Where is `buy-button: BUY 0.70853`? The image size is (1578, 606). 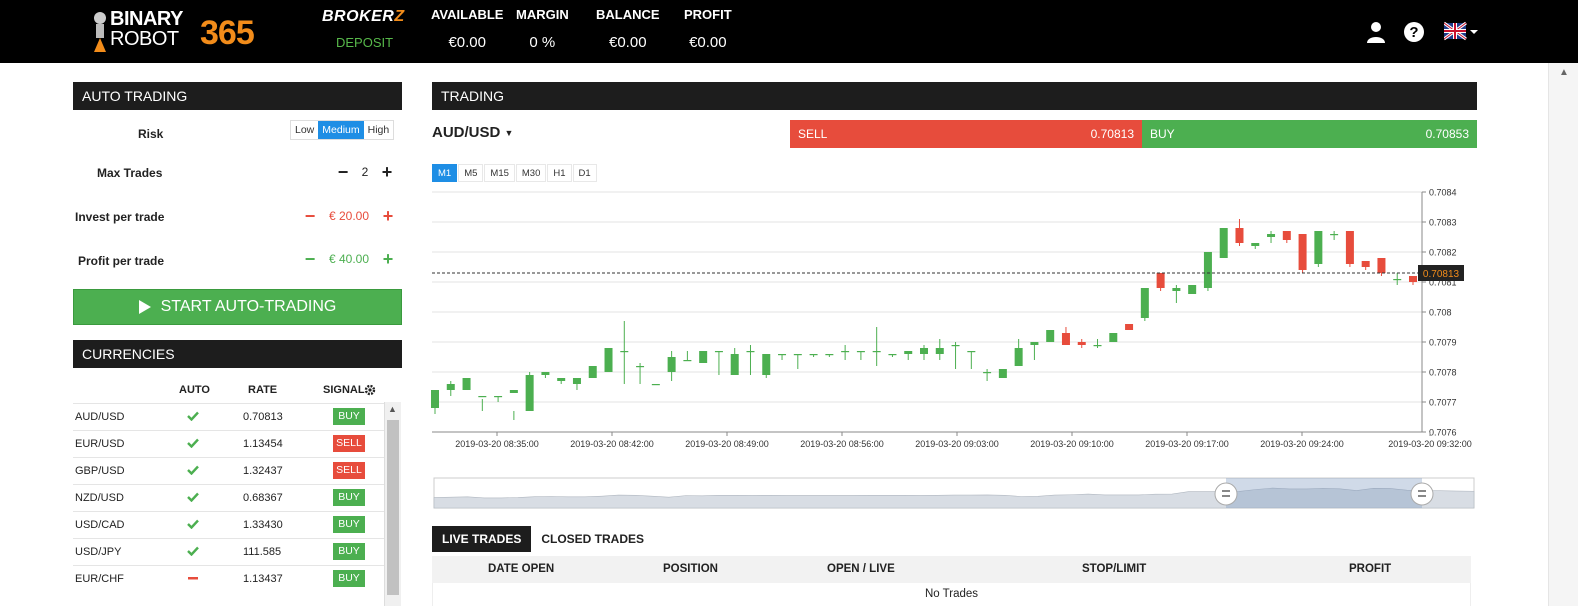 buy-button: BUY 0.70853 is located at coordinates (1309, 134).